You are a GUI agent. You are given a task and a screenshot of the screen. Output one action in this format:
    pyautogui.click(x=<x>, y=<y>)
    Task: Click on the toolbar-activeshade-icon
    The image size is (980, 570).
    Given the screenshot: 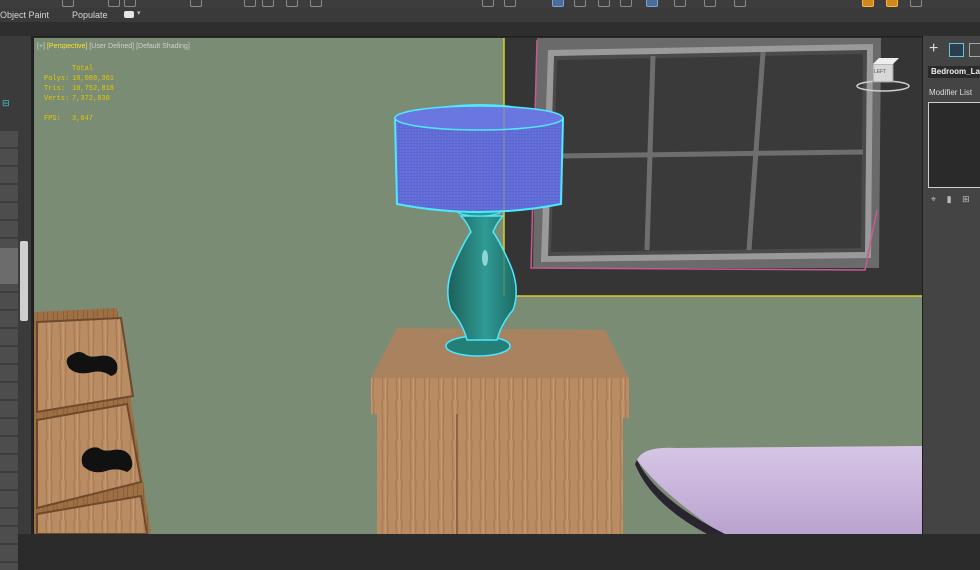 What is the action you would take?
    pyautogui.click(x=740, y=3)
    